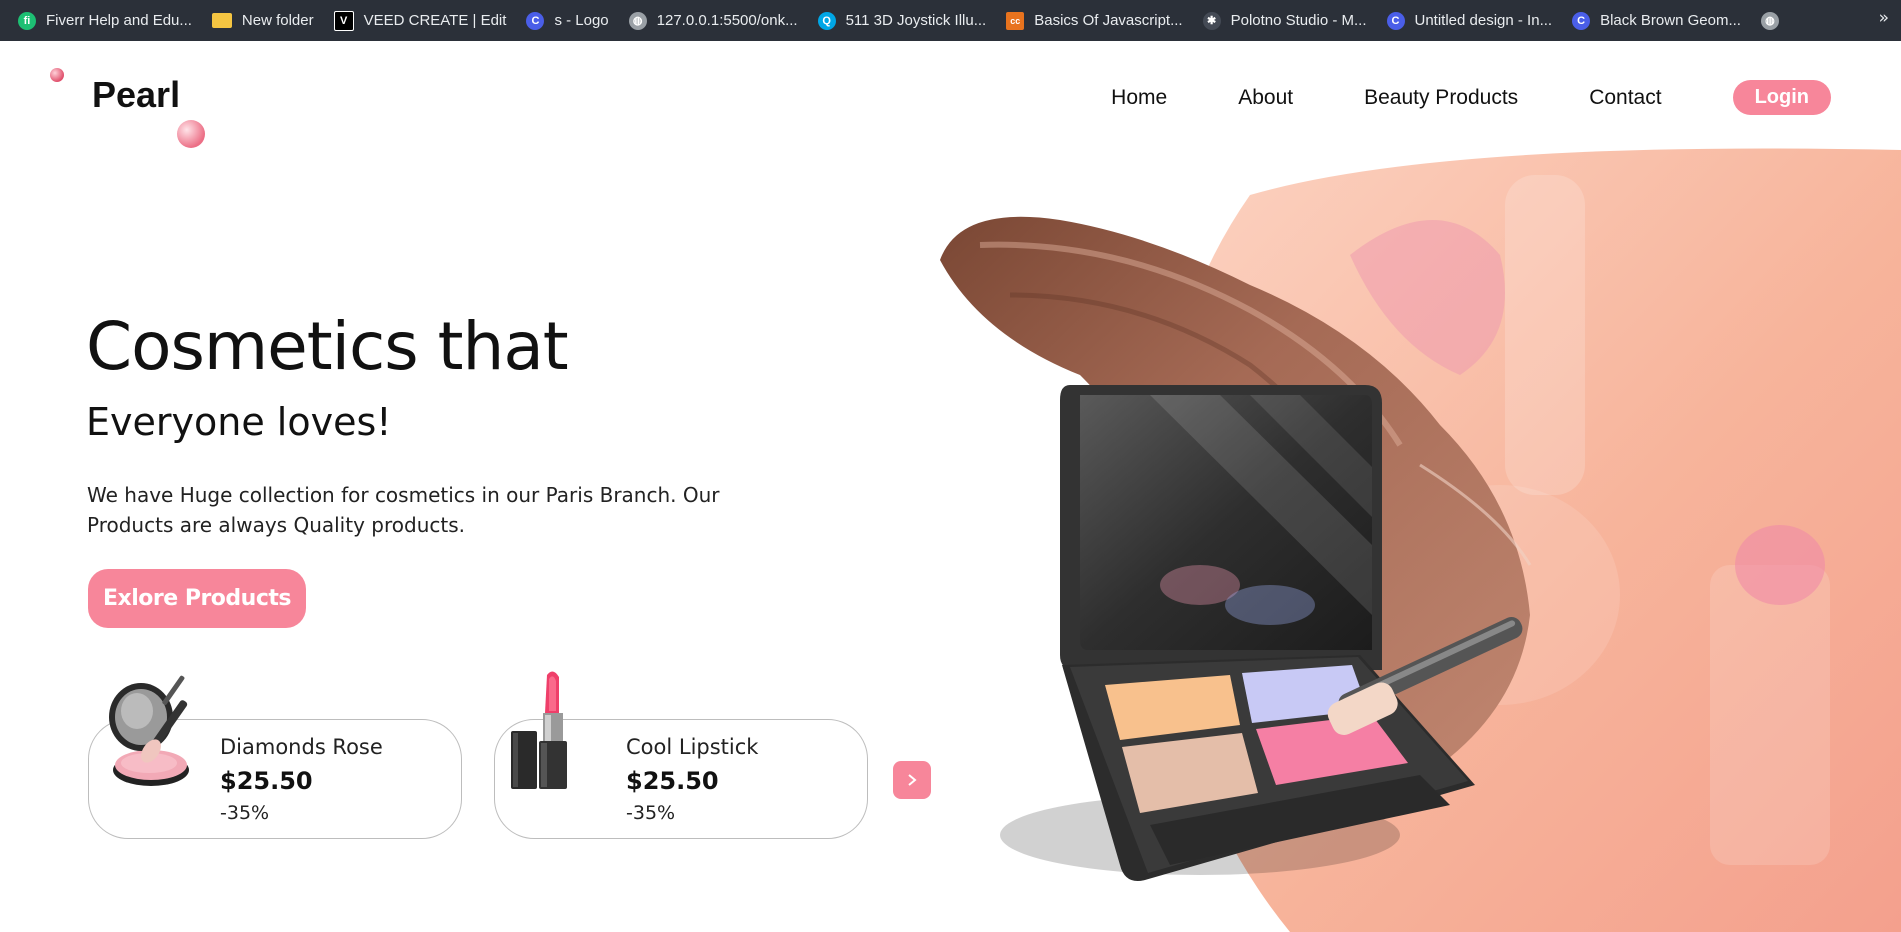  Describe the element at coordinates (57, 75) in the screenshot. I see `logo-pearl-small` at that location.